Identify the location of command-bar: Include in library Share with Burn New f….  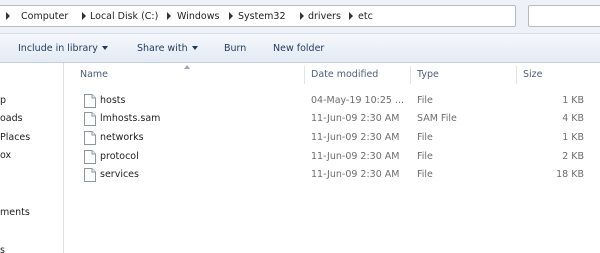
(300, 48).